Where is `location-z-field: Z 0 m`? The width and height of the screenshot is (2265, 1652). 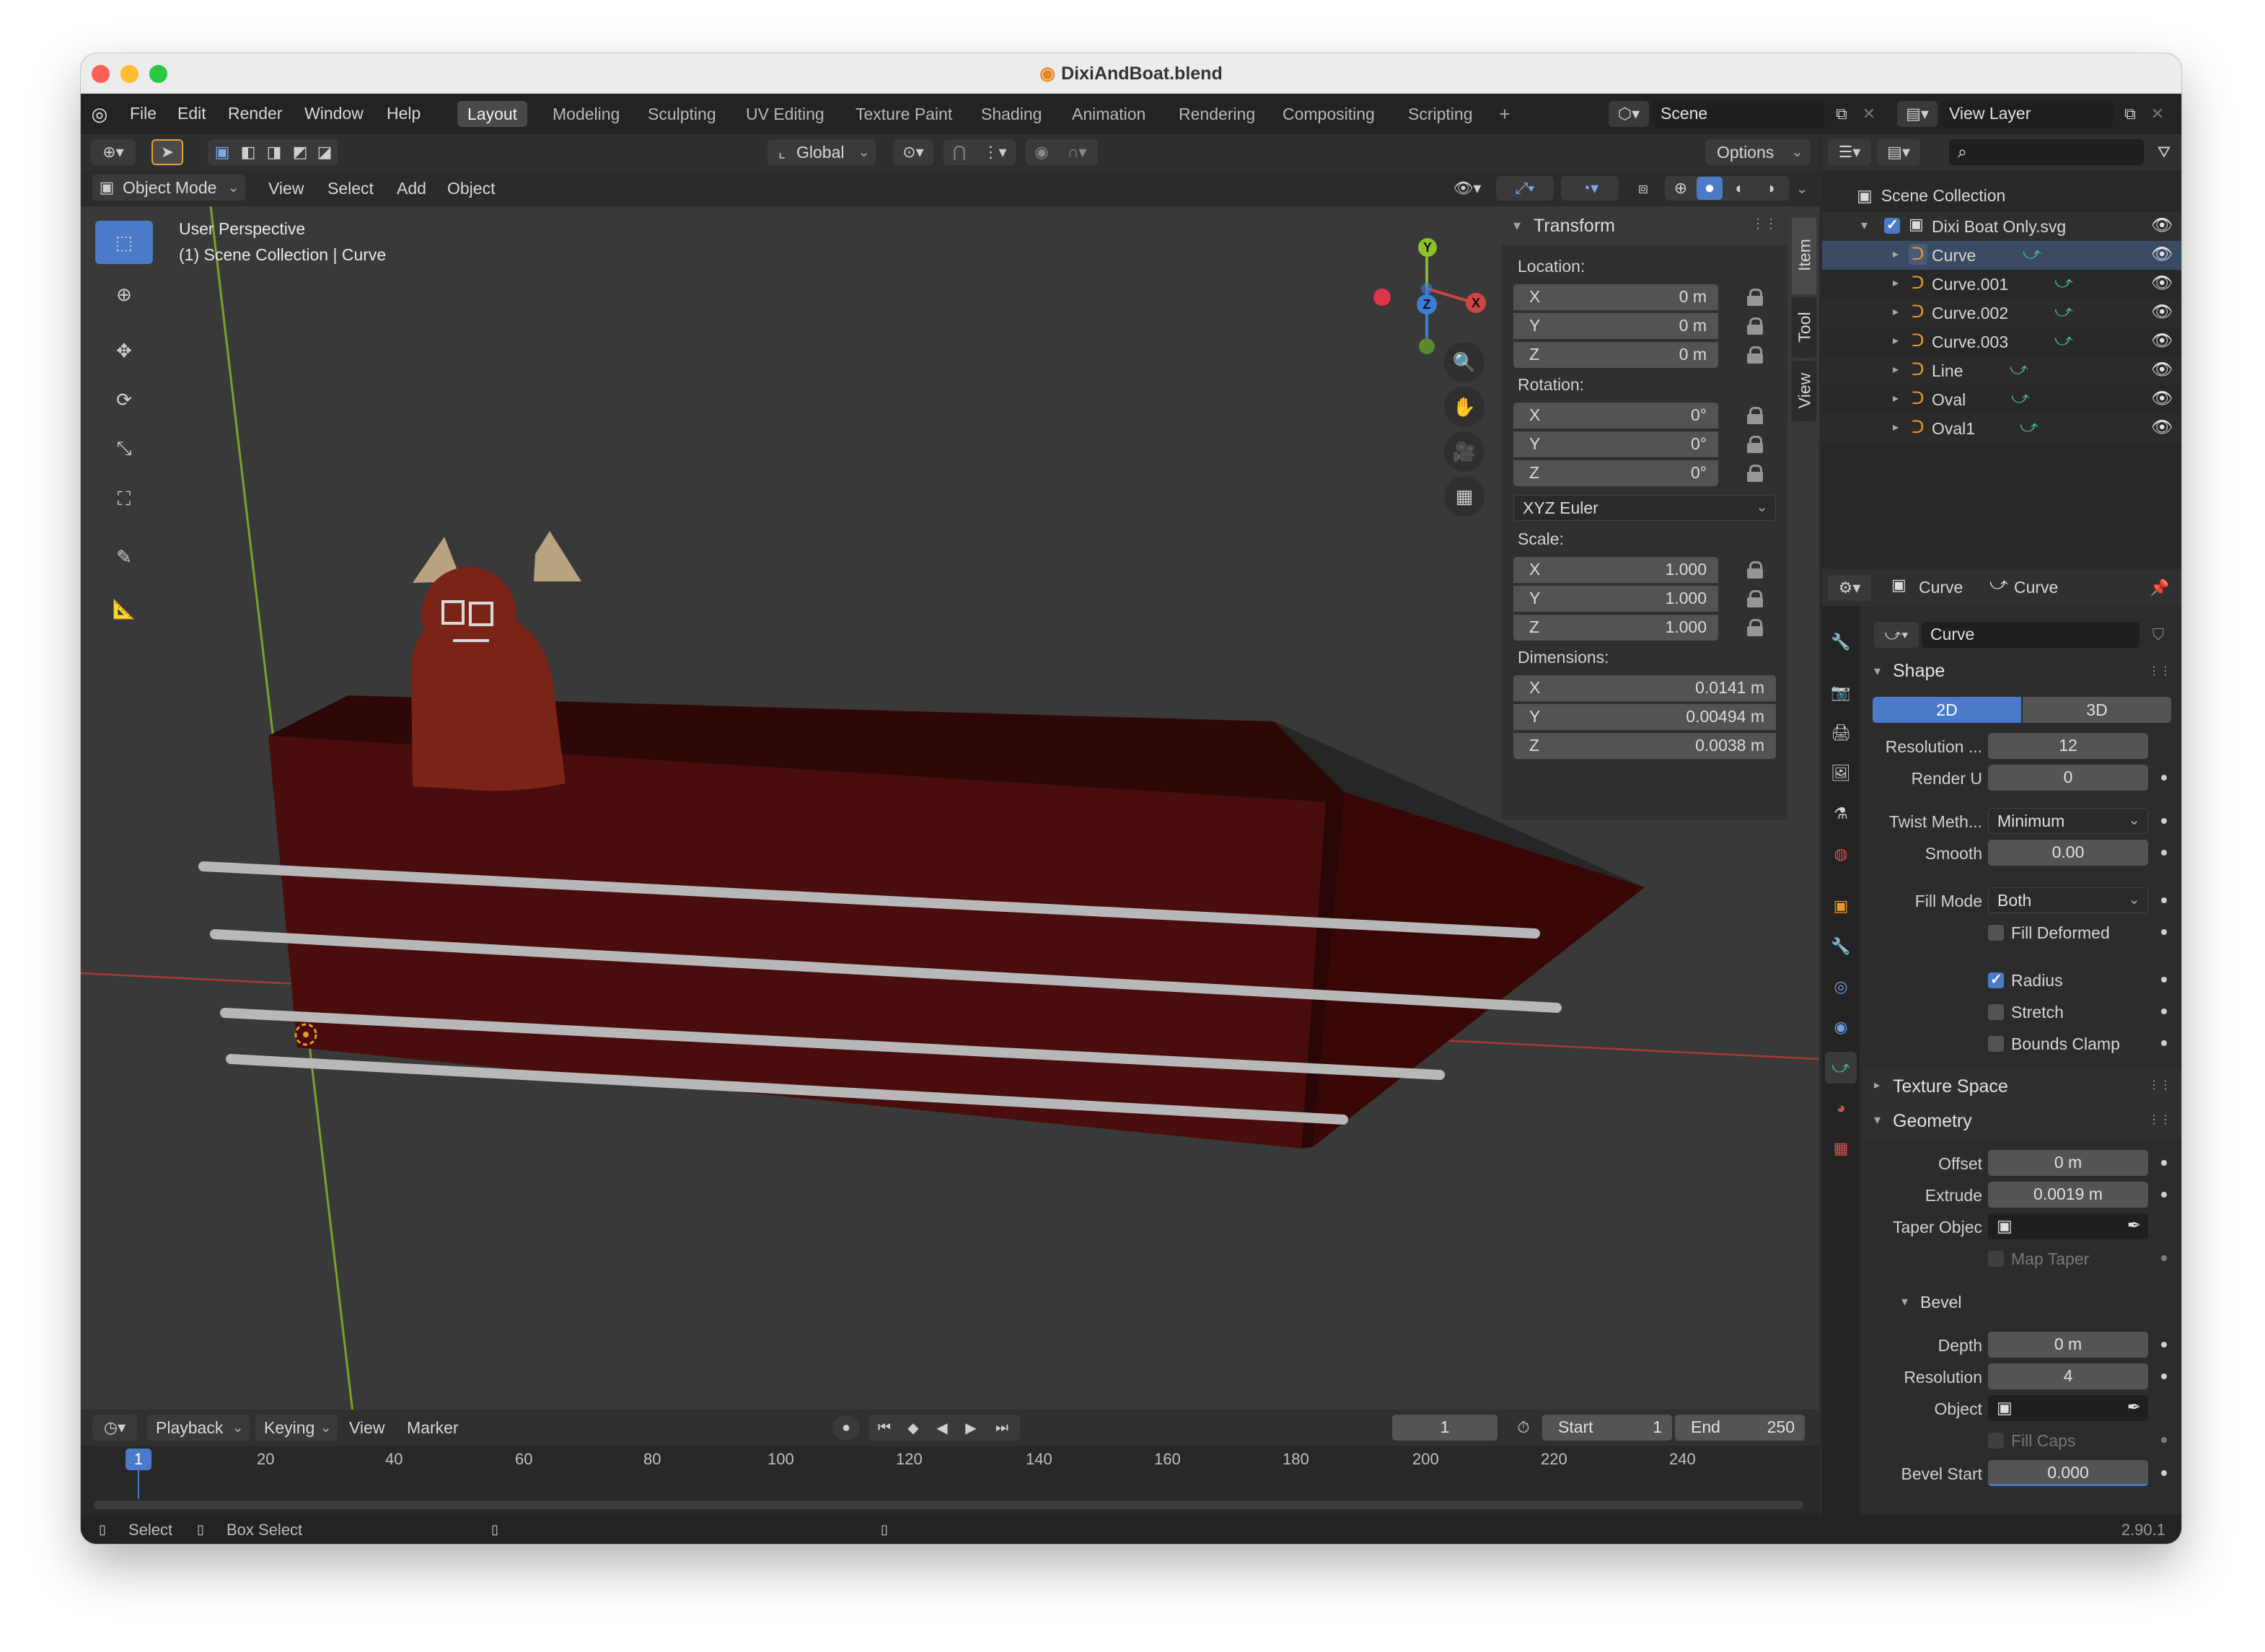 location-z-field: Z 0 m is located at coordinates (1615, 355).